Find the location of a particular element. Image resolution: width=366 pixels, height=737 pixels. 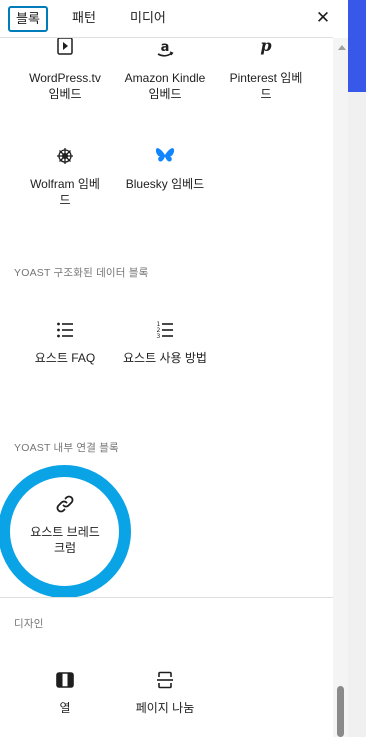

scrollbar-thumb is located at coordinates (340, 711).